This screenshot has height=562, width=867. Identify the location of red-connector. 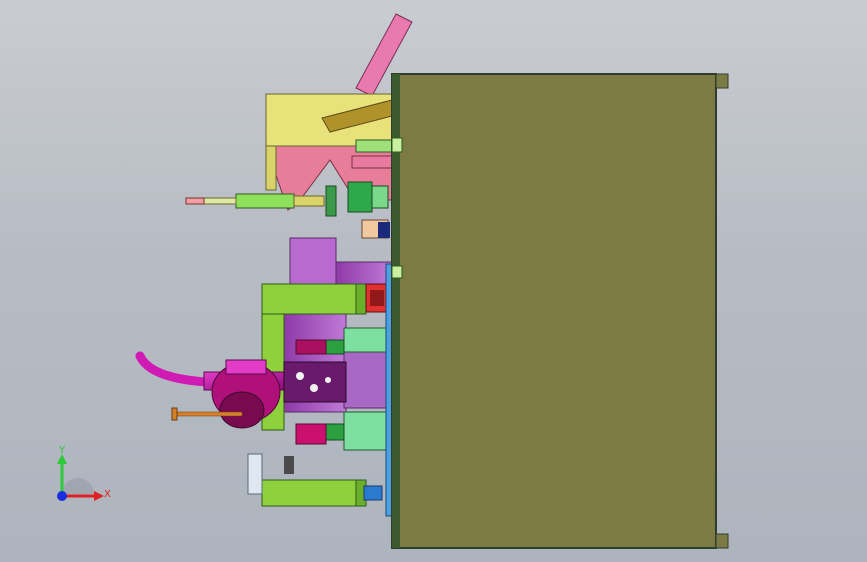
(377, 298).